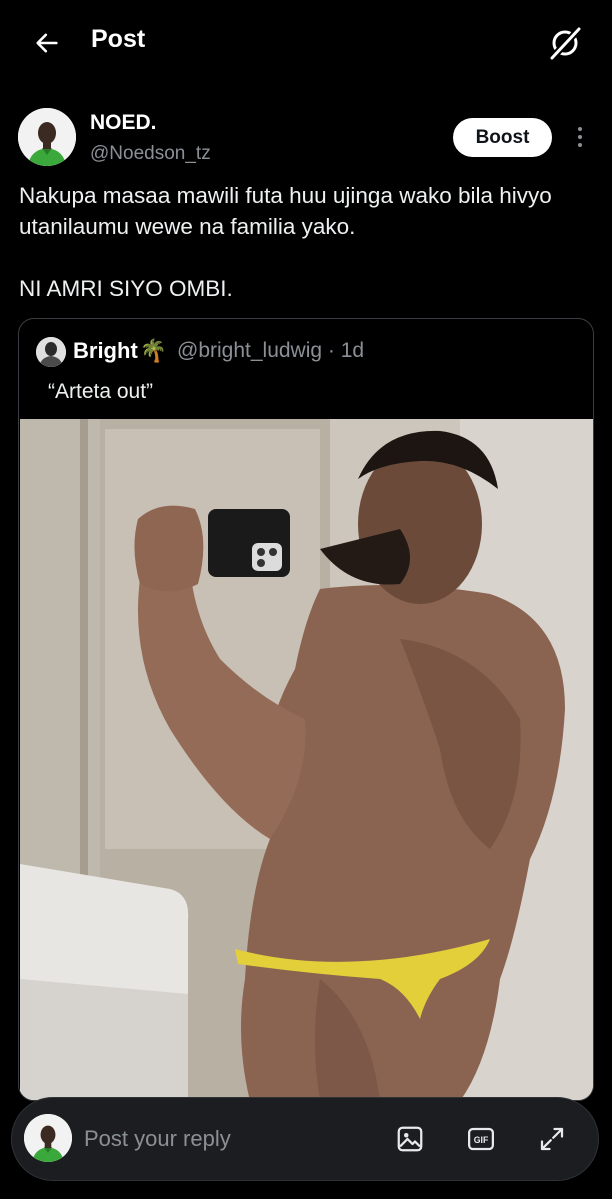 The width and height of the screenshot is (612, 1199). I want to click on expand-icon, so click(552, 1139).